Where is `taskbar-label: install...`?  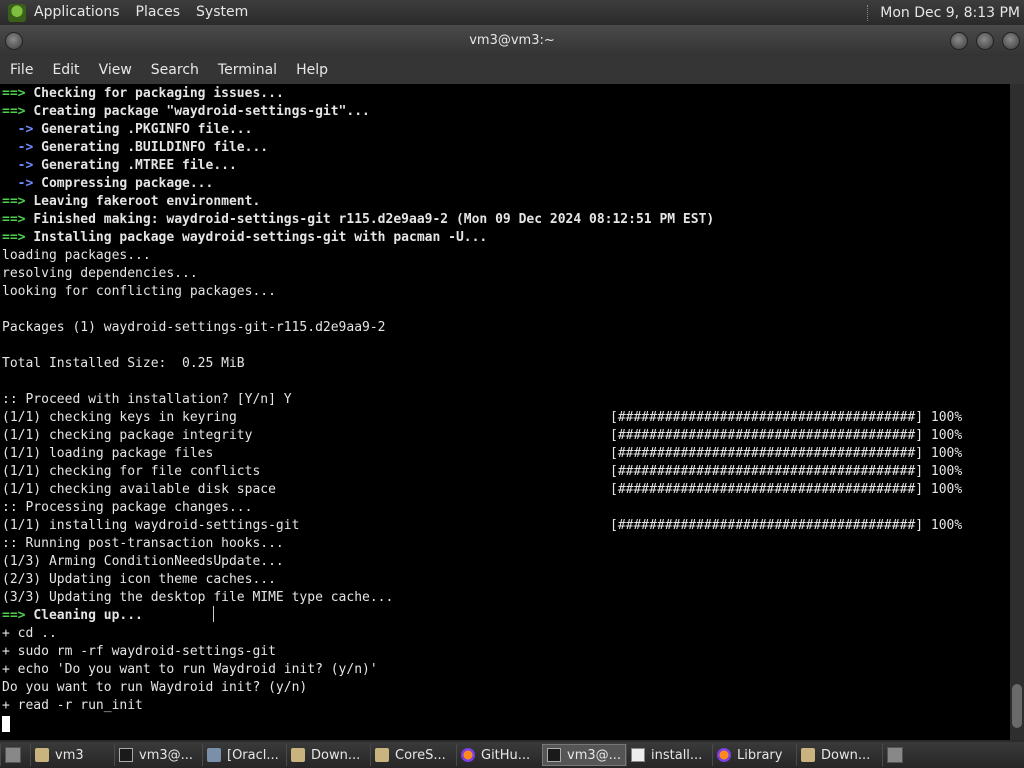
taskbar-label: install... is located at coordinates (677, 755).